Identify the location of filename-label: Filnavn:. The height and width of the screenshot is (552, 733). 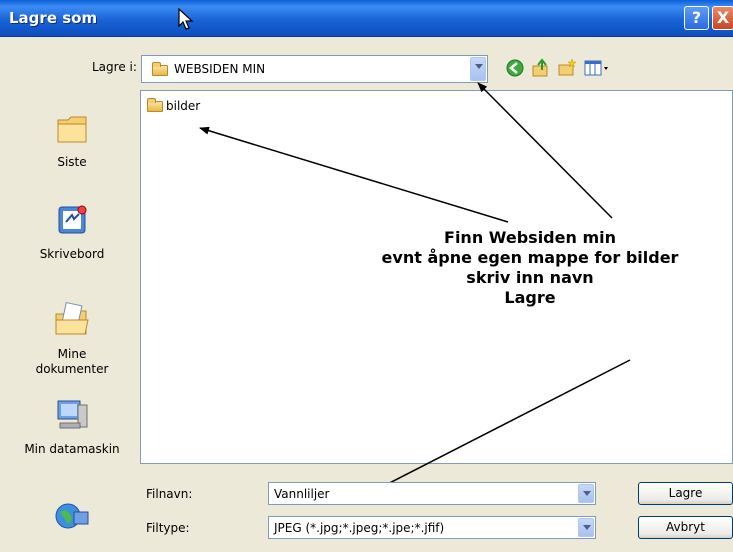
(169, 494).